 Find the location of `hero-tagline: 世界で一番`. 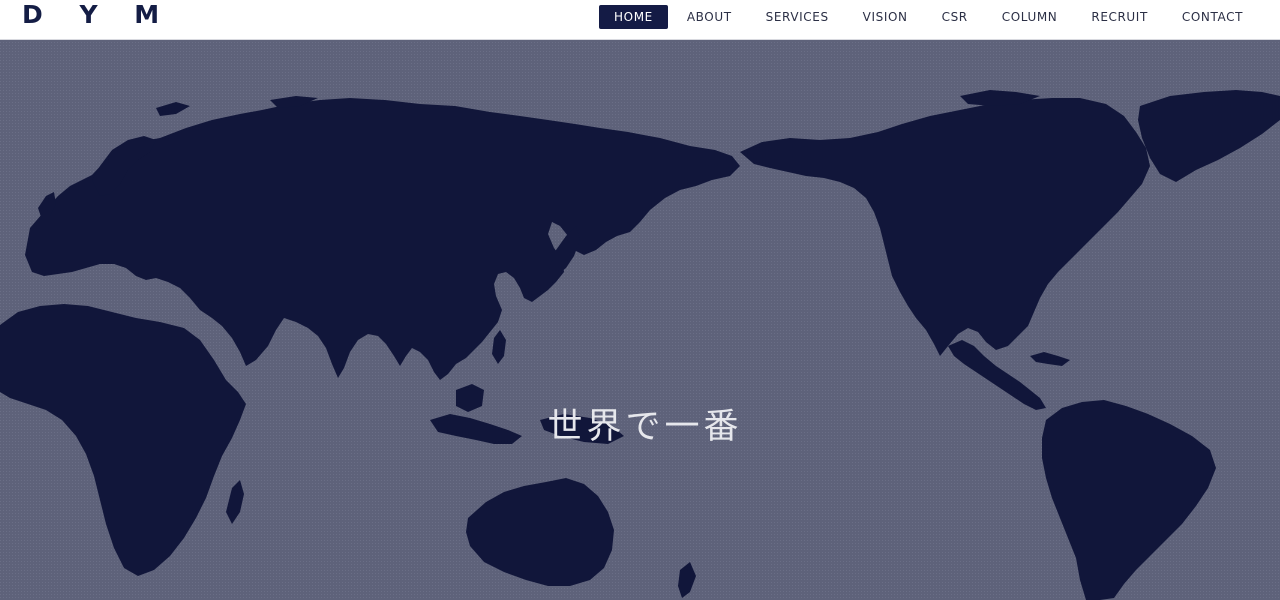

hero-tagline: 世界で一番 is located at coordinates (645, 427).